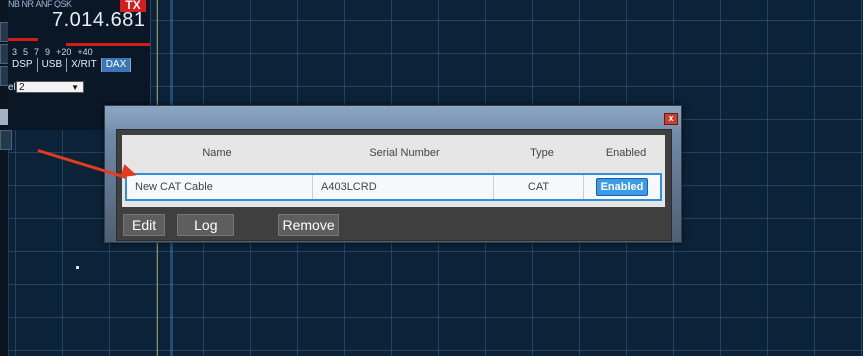 This screenshot has height=356, width=863. What do you see at coordinates (539, 187) in the screenshot?
I see `cell-type: CAT` at bounding box center [539, 187].